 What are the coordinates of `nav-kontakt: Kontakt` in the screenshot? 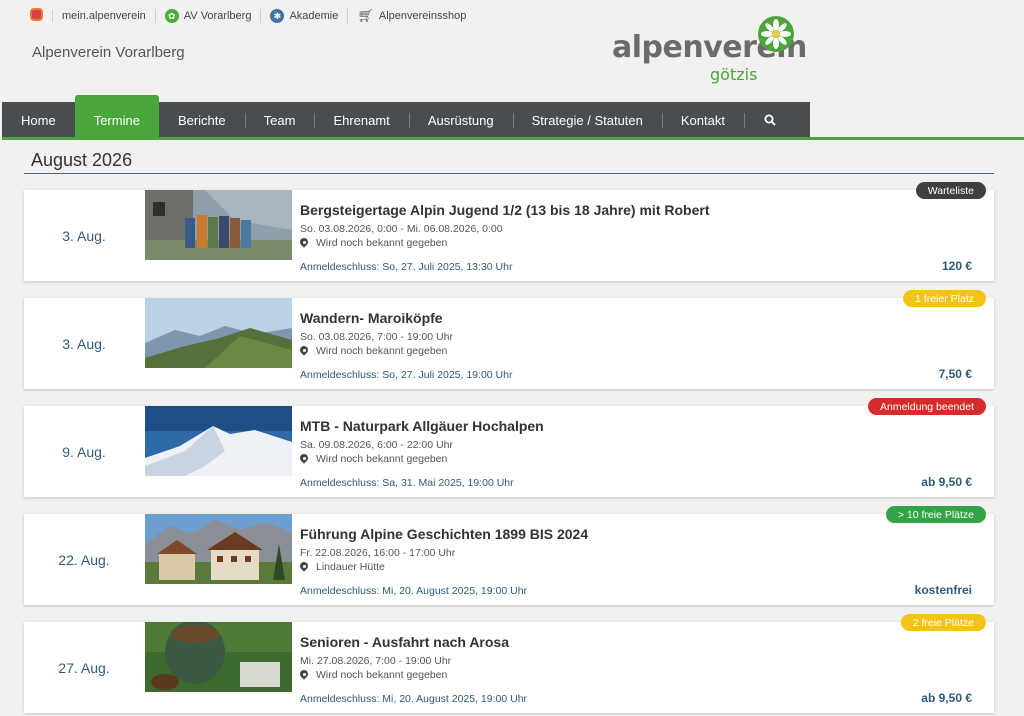 It's located at (702, 120).